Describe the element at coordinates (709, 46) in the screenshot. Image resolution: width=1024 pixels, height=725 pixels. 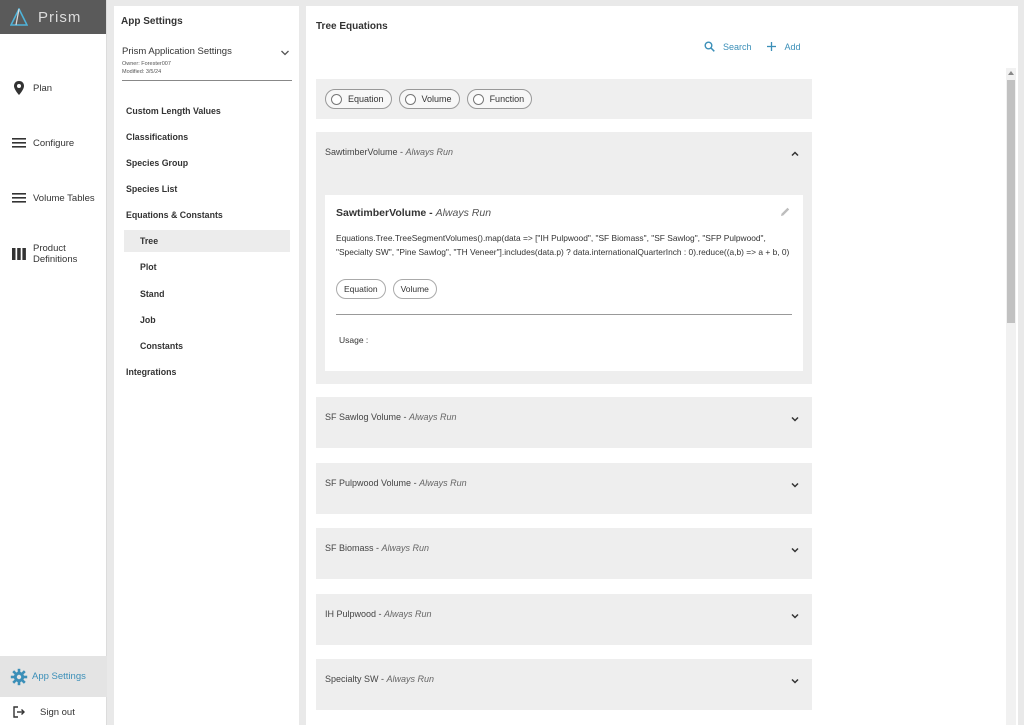
I see `search-icon` at that location.